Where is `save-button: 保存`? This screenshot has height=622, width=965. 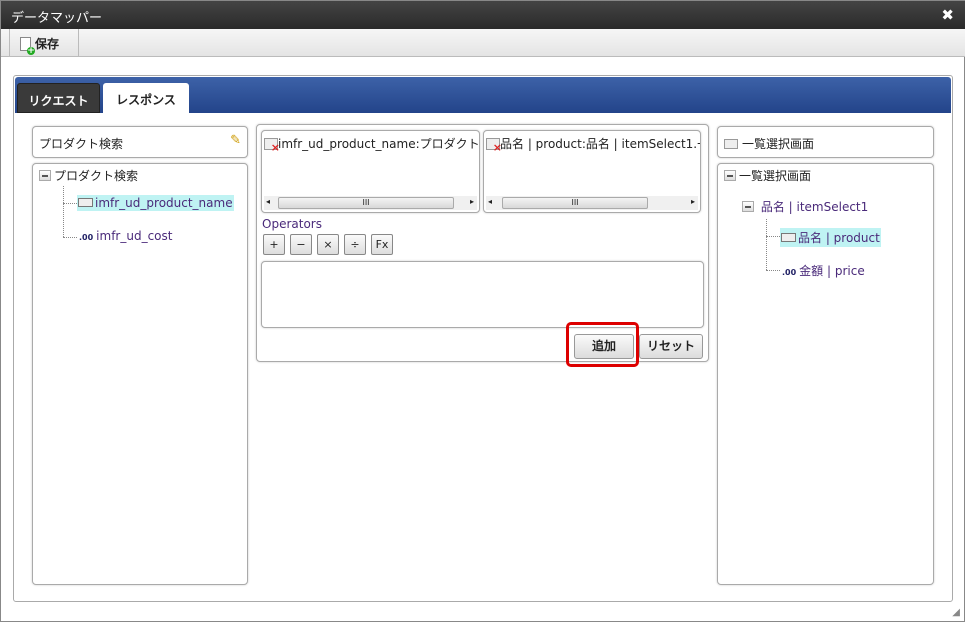
save-button: 保存 is located at coordinates (44, 43).